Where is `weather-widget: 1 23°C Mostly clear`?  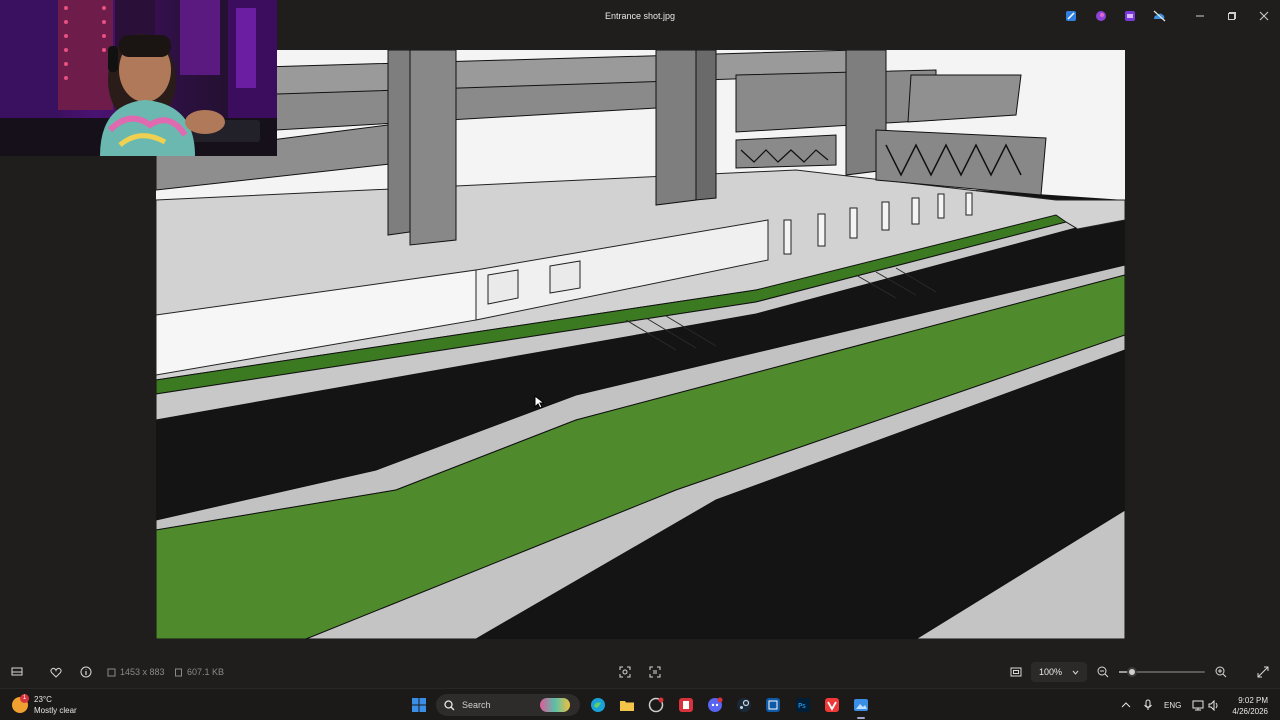 weather-widget: 1 23°C Mostly clear is located at coordinates (44, 705).